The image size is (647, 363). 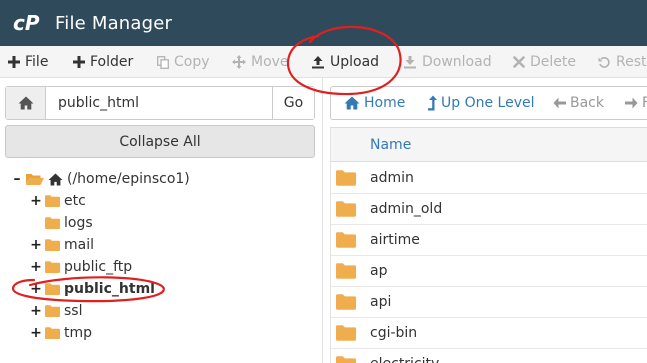 I want to click on move-icon, so click(x=239, y=62).